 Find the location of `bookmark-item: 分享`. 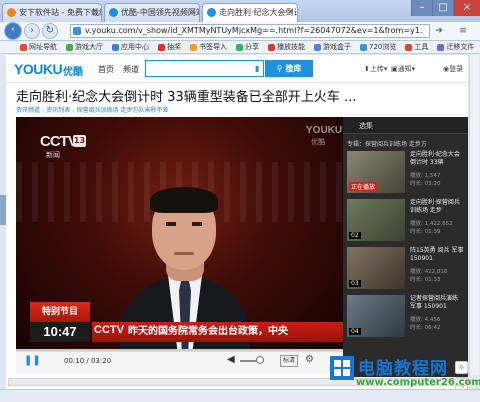

bookmark-item: 分享 is located at coordinates (247, 47).